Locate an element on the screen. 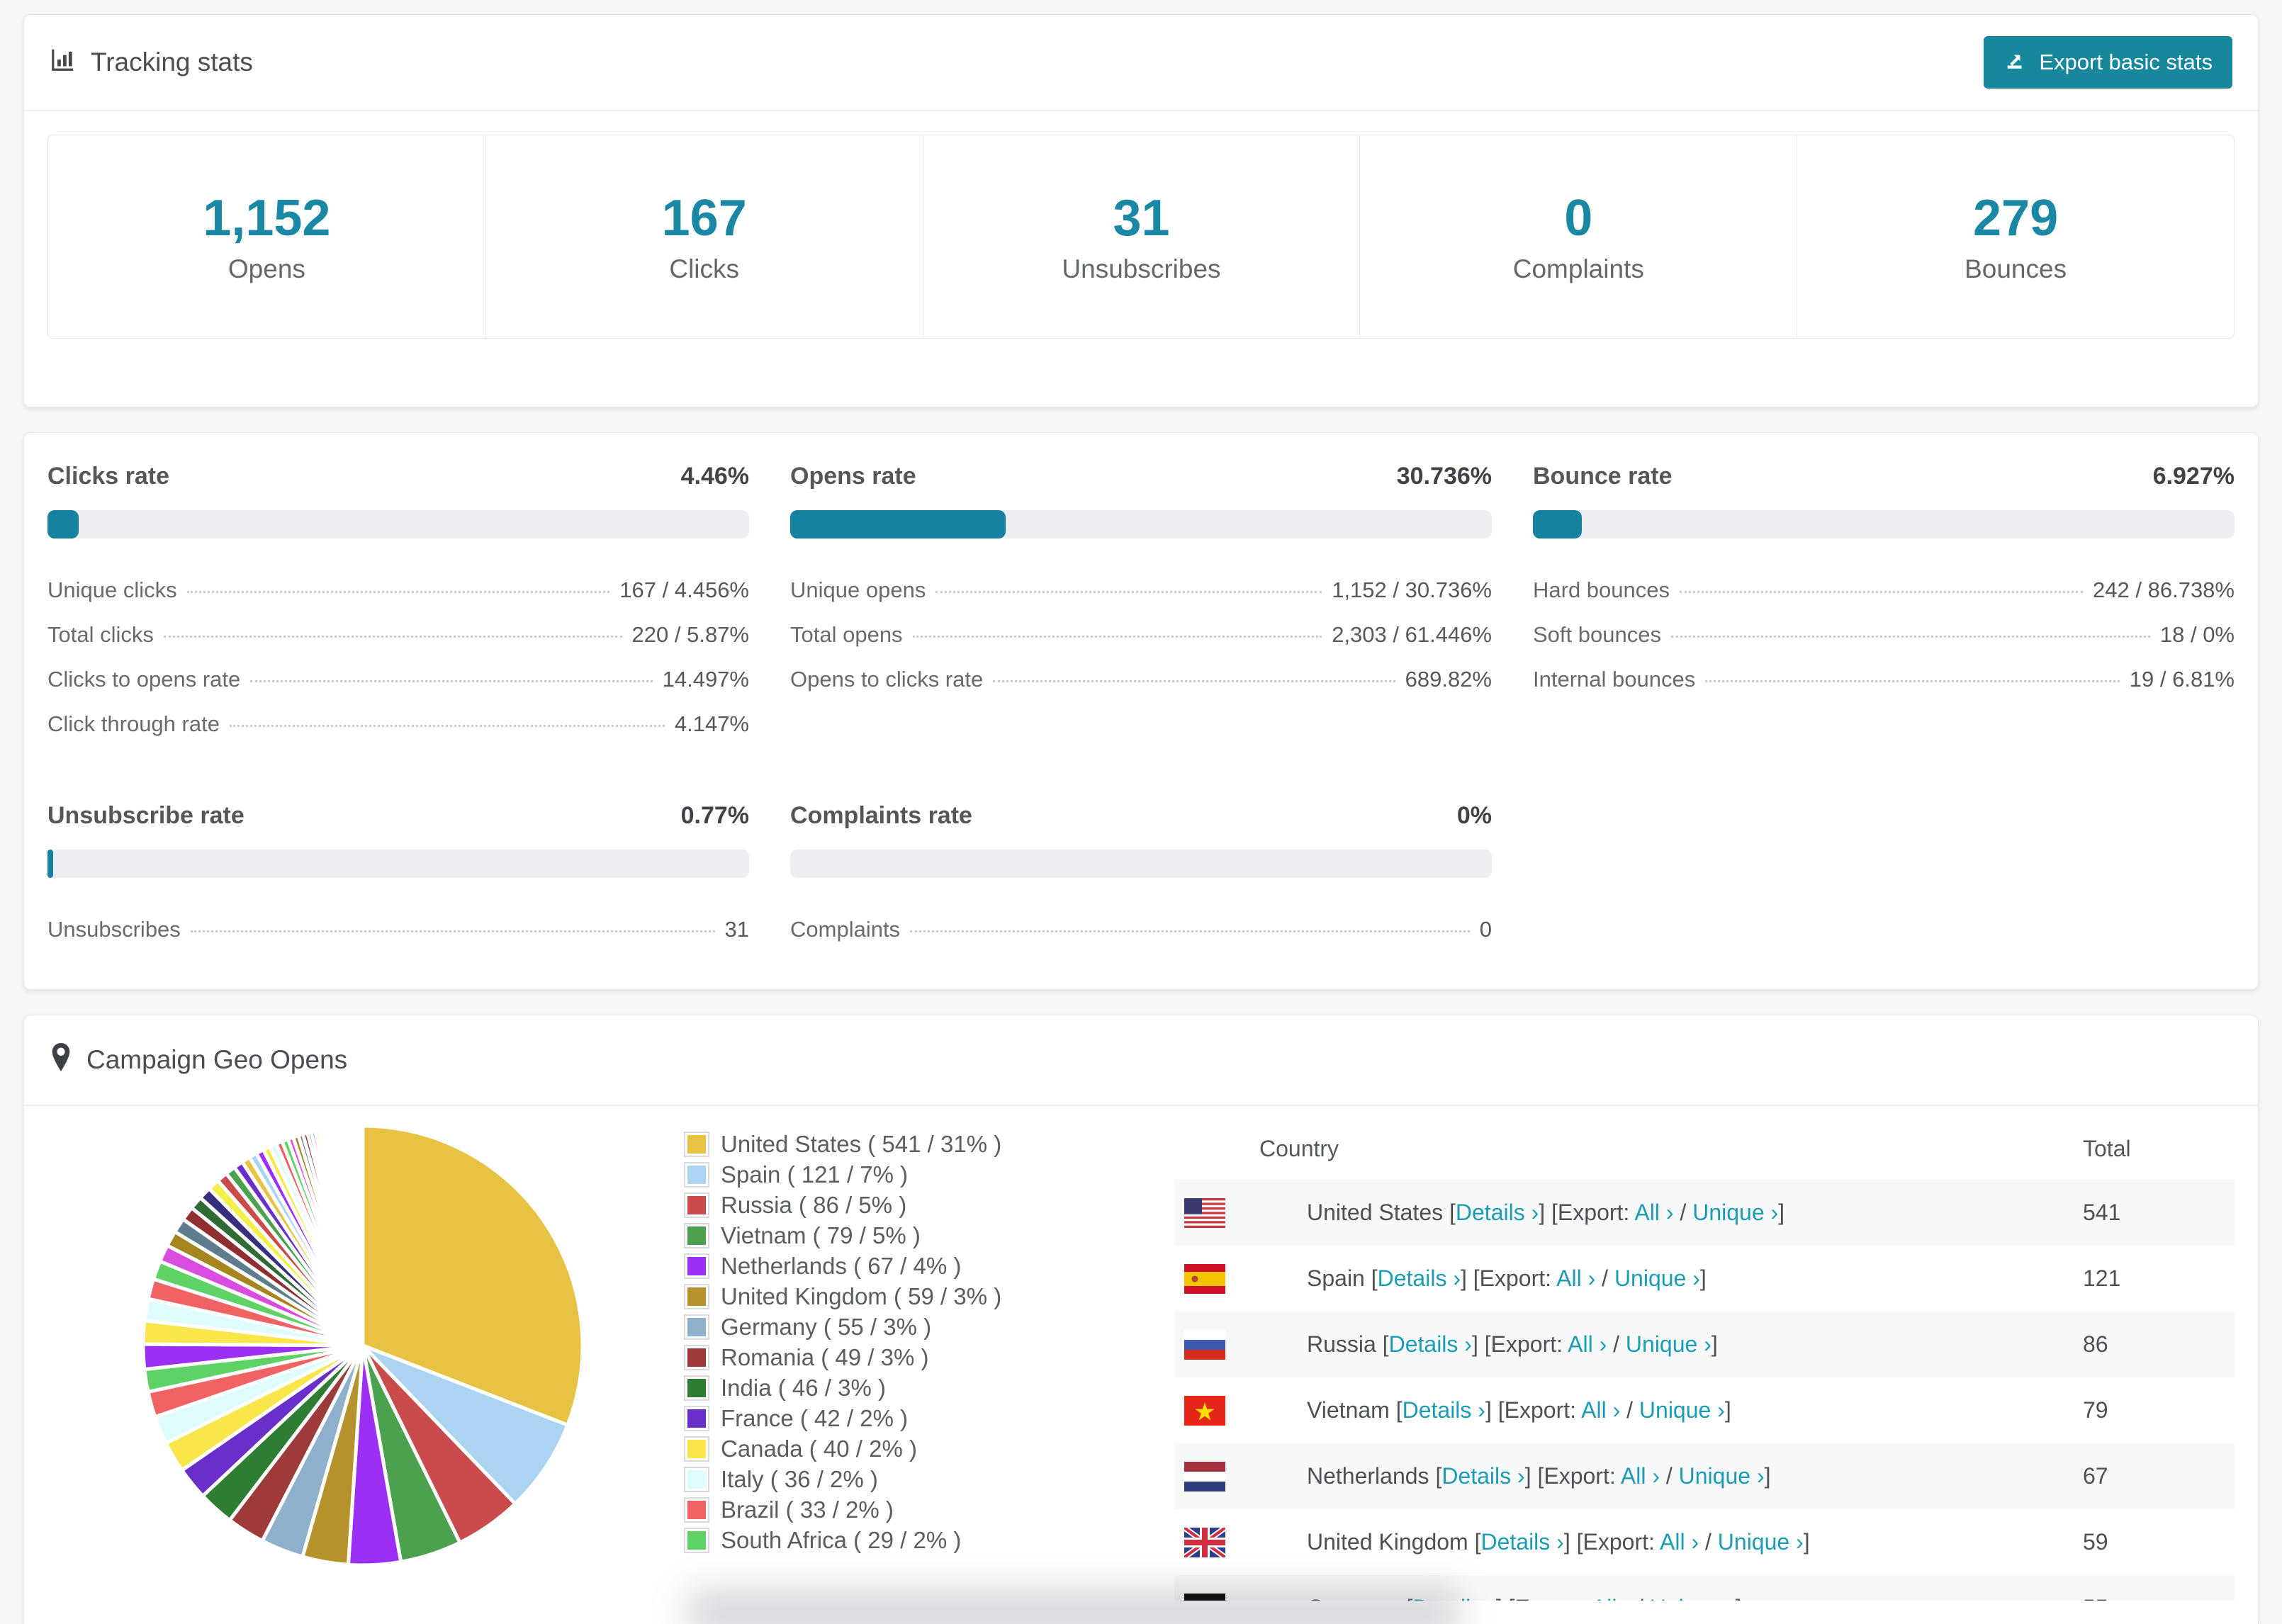 This screenshot has height=1624, width=2282. legend-label: Italy ( 36 / 2% ) is located at coordinates (800, 1479).